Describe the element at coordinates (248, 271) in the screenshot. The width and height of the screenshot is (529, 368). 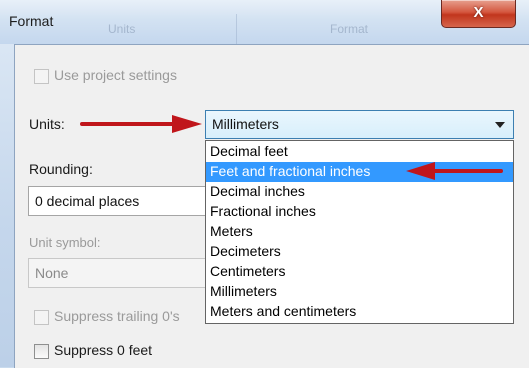
I see `option-label: Centimeters` at that location.